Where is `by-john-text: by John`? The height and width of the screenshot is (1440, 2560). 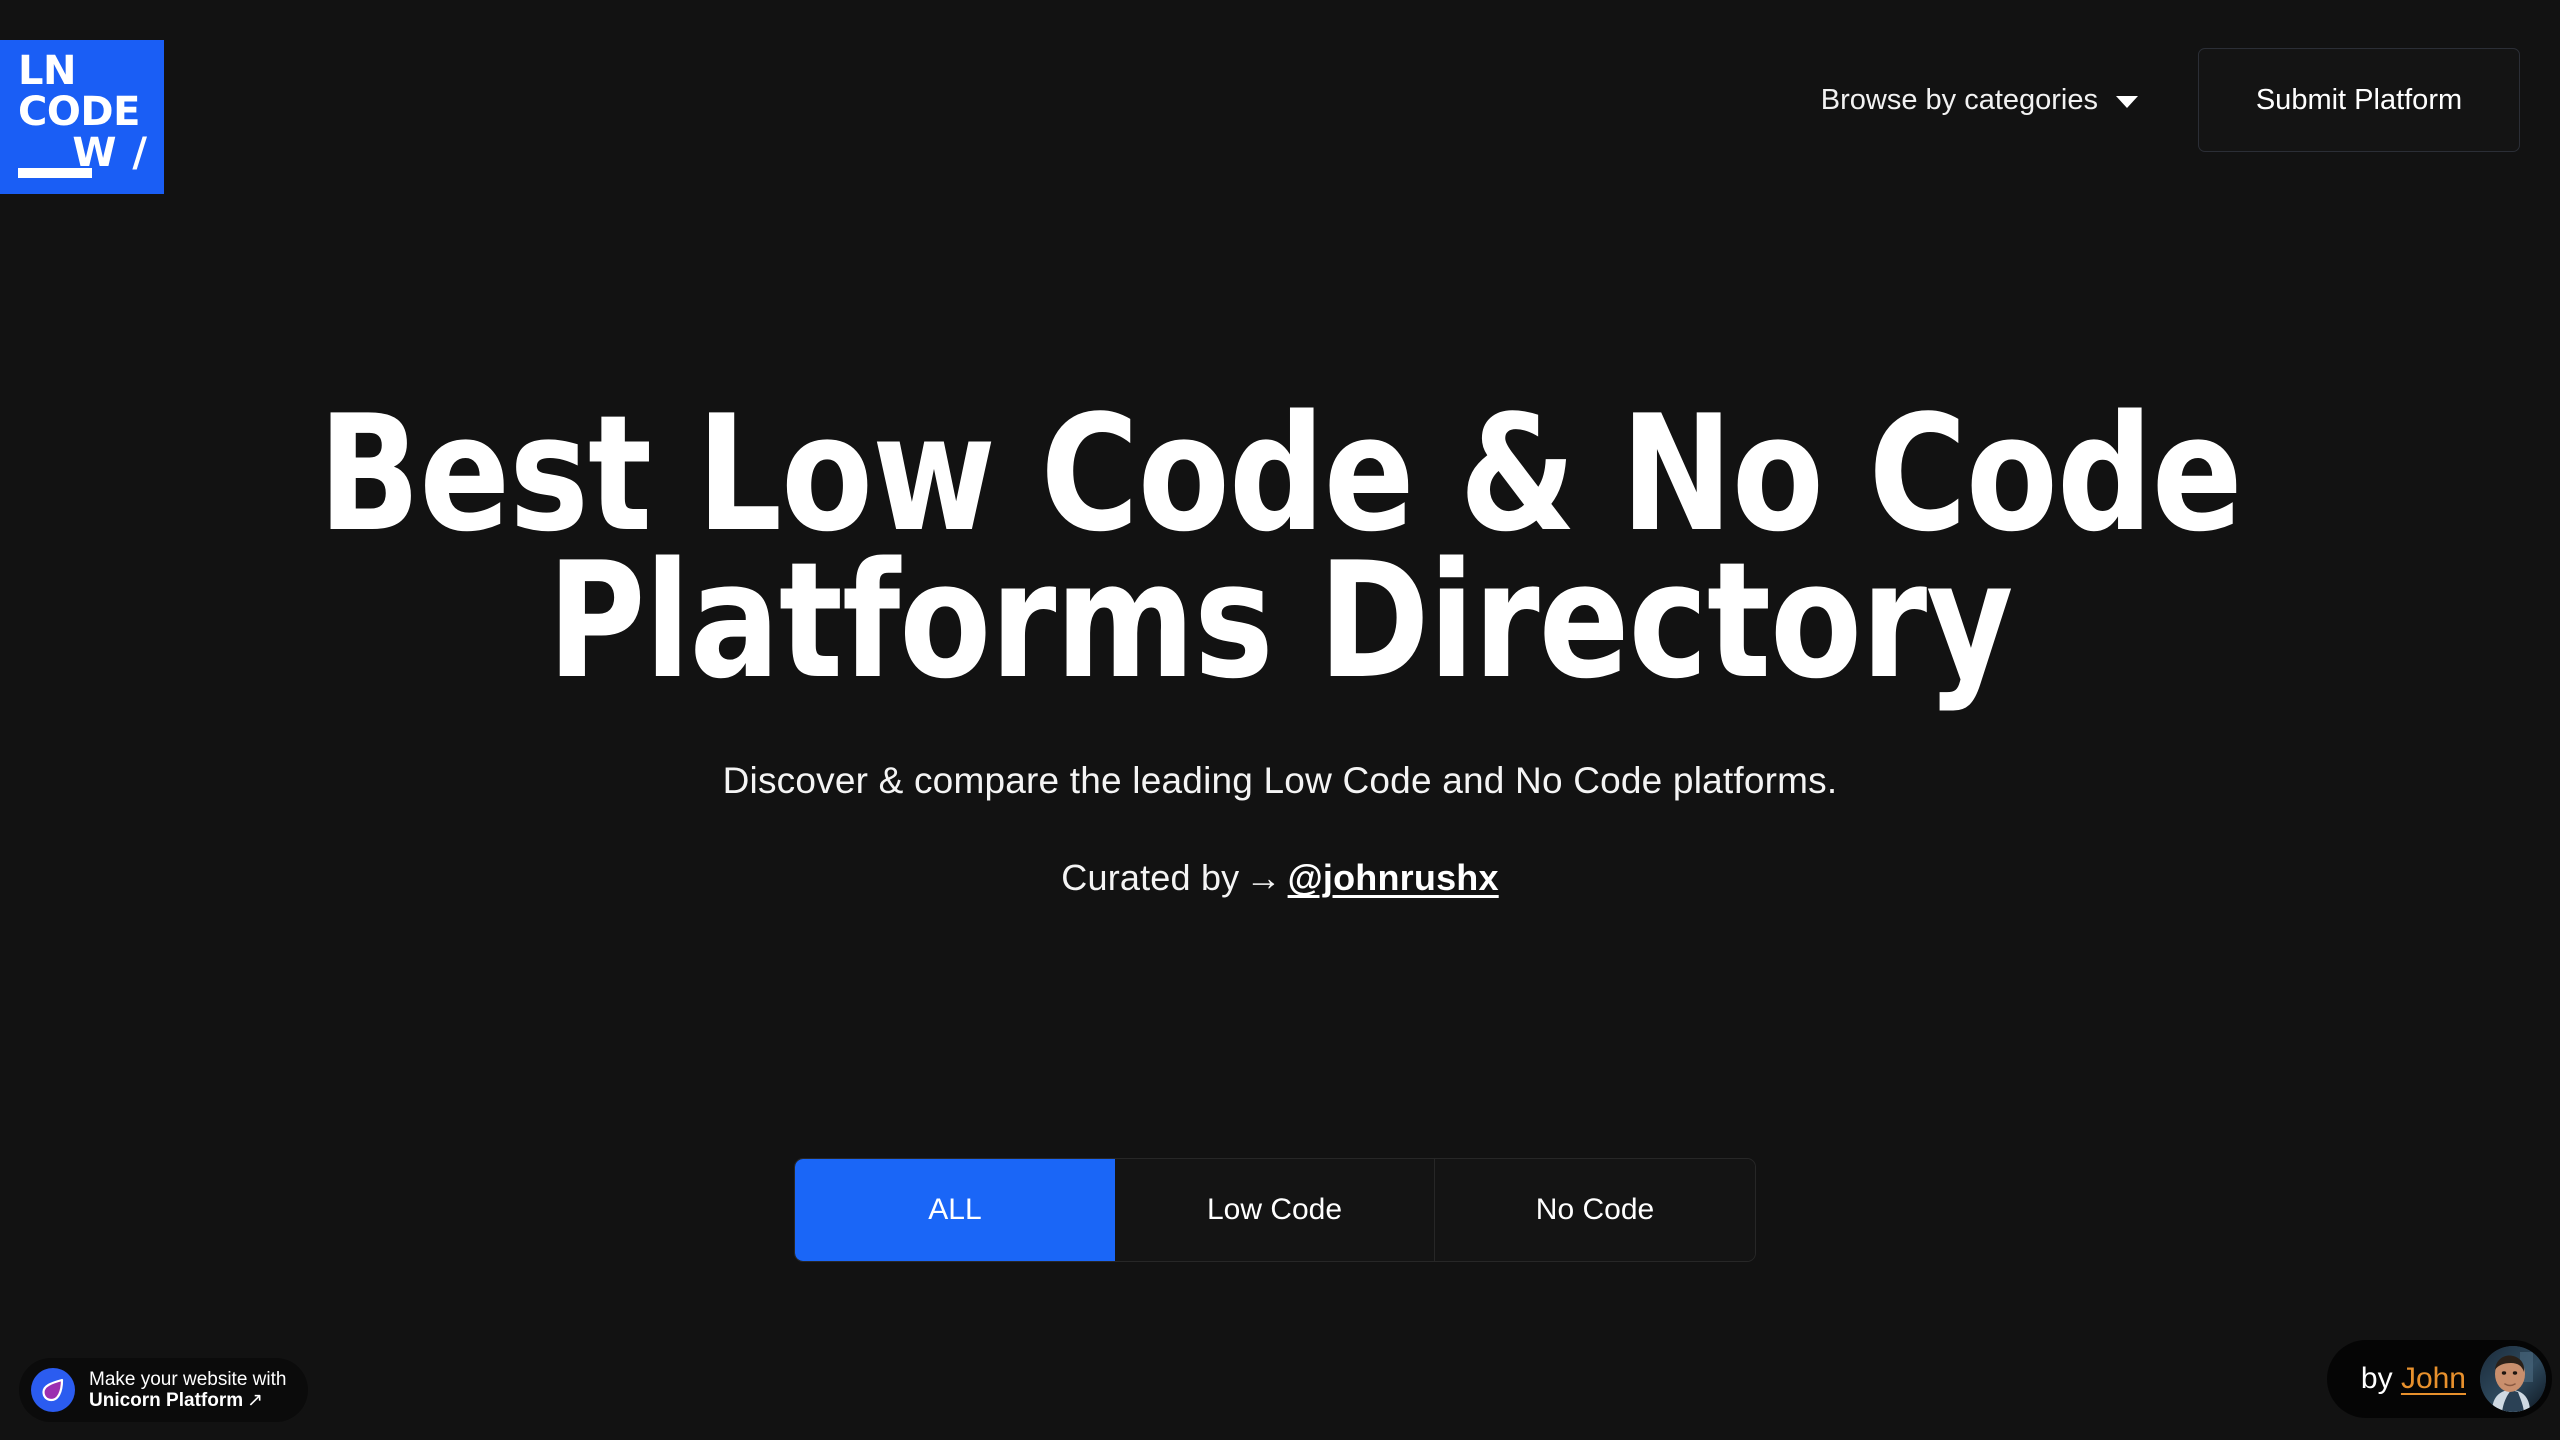 by-john-text: by John is located at coordinates (2413, 1379).